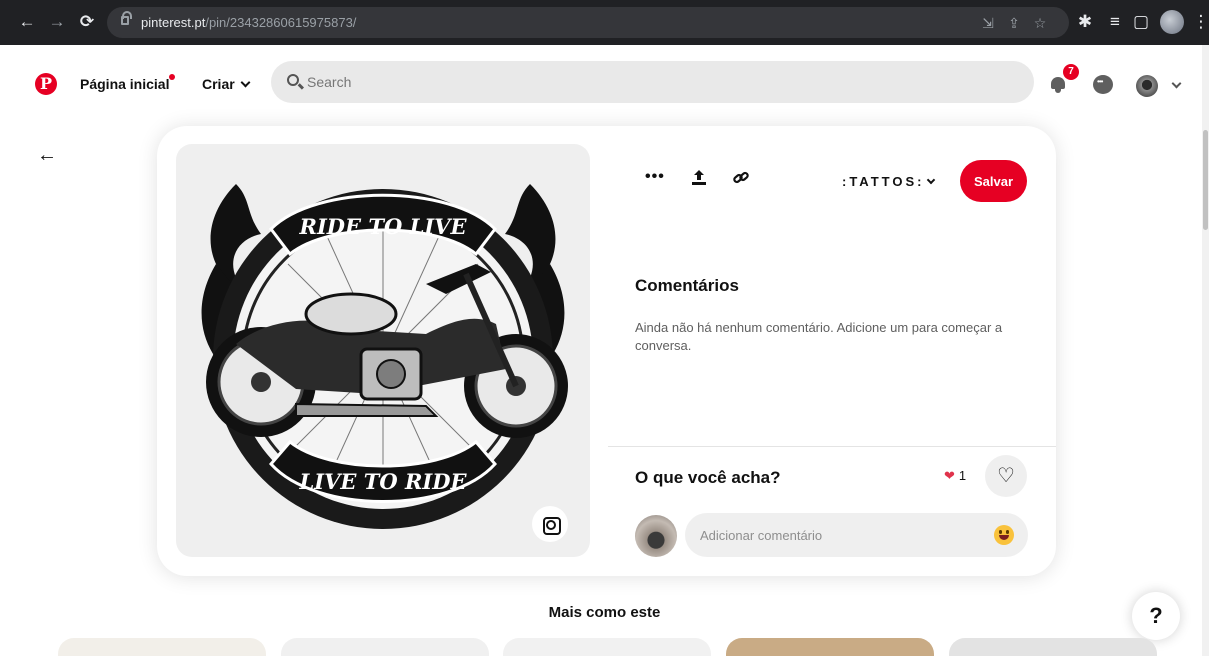  I want to click on browser-menu-icon: ⋮, so click(1198, 22).